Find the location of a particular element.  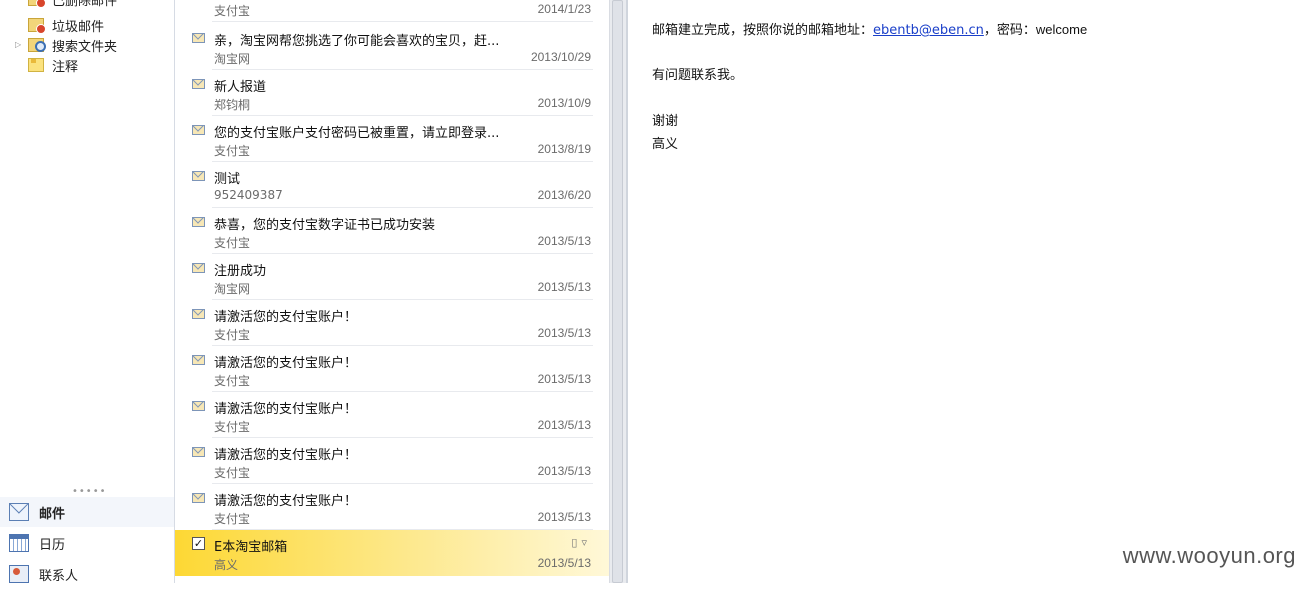

body-text: 邮箱建立完成，按照你说的邮箱地址： is located at coordinates (763, 30).